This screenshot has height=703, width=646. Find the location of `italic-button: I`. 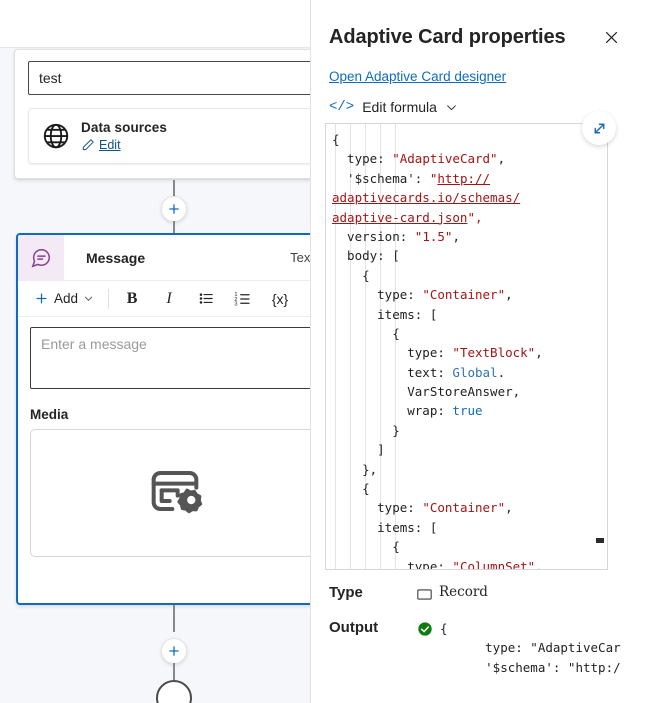

italic-button: I is located at coordinates (169, 299).